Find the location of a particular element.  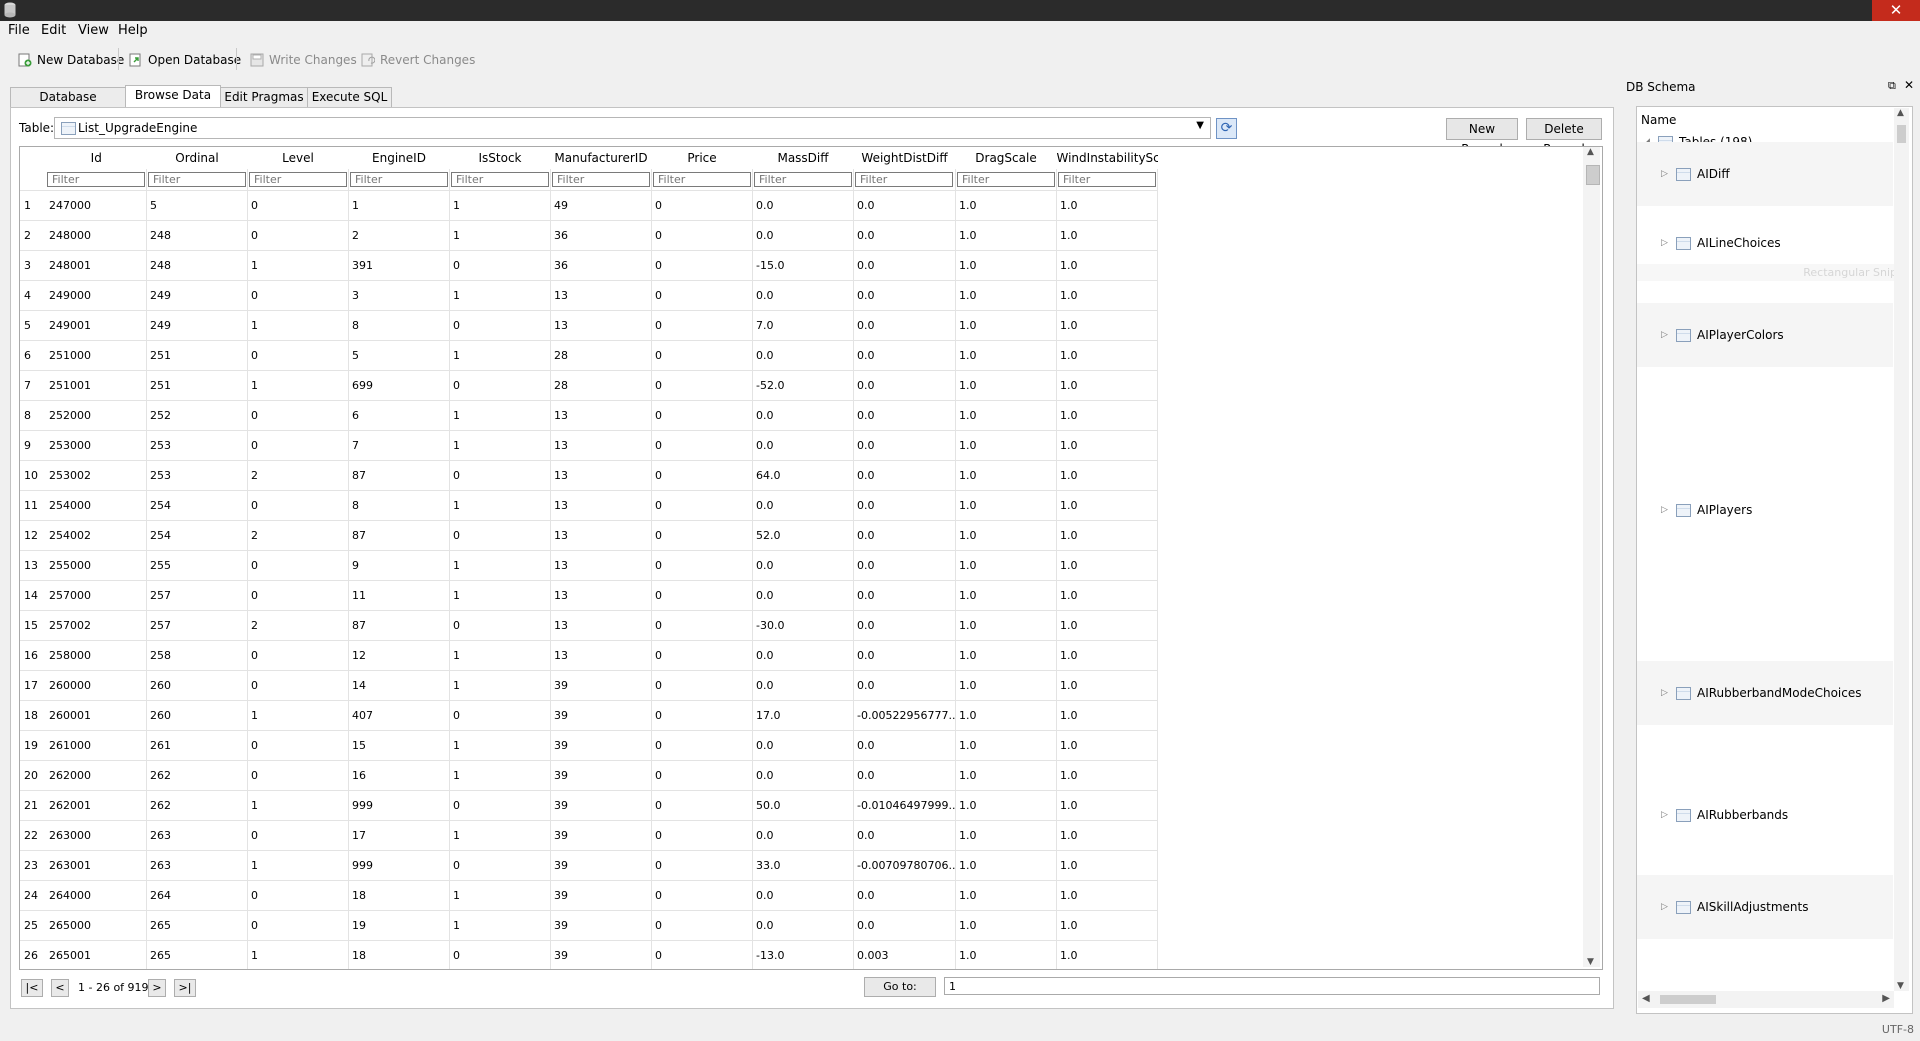

table-cell: 264000 is located at coordinates (96, 895).